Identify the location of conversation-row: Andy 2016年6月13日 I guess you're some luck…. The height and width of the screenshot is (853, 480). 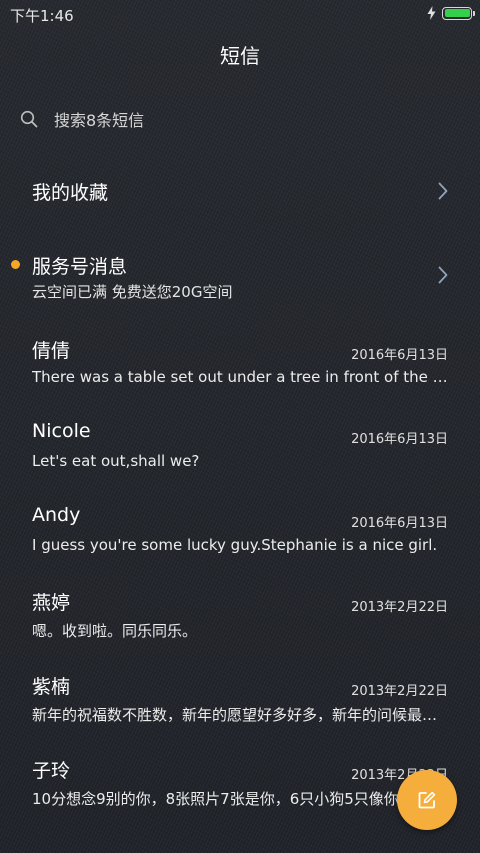
(240, 534).